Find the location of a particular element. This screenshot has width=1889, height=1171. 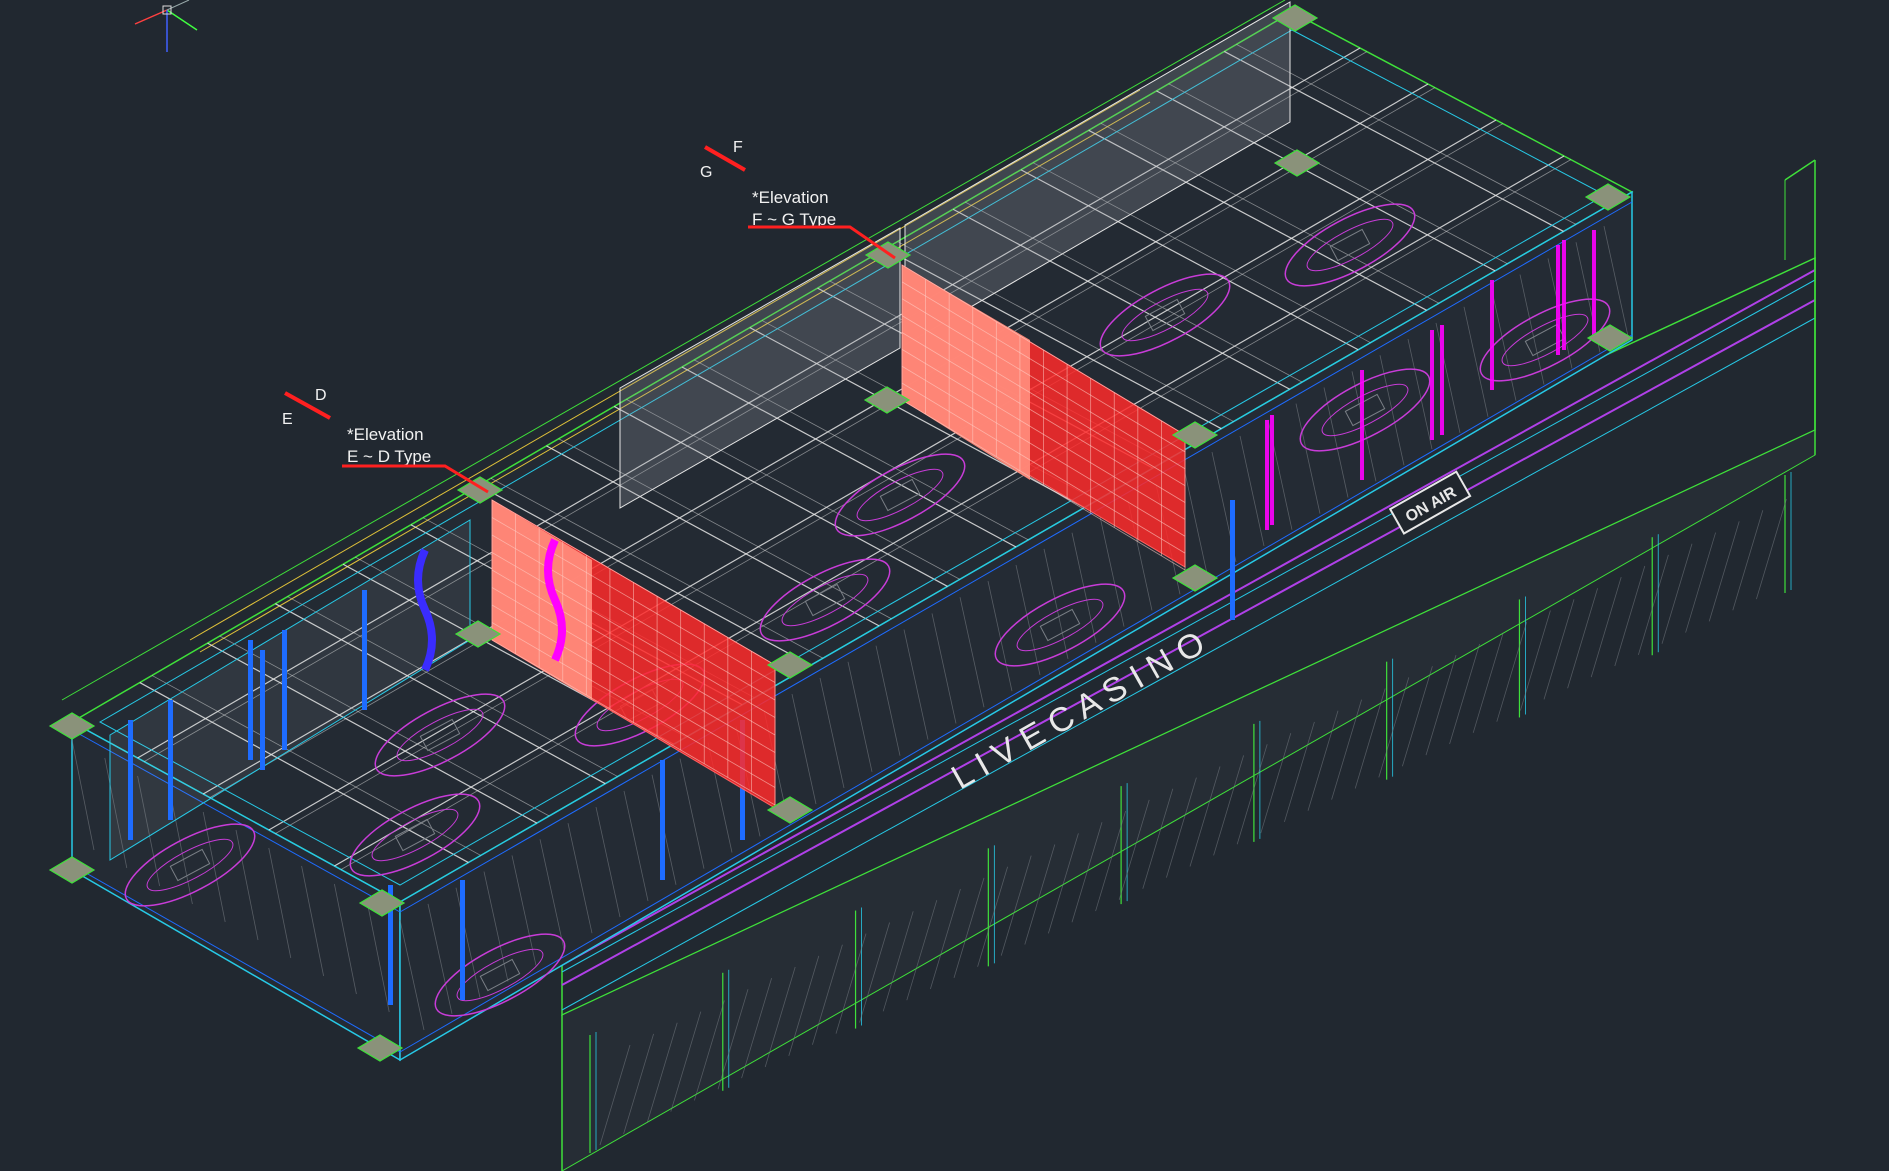

section-label-f: F is located at coordinates (738, 147).